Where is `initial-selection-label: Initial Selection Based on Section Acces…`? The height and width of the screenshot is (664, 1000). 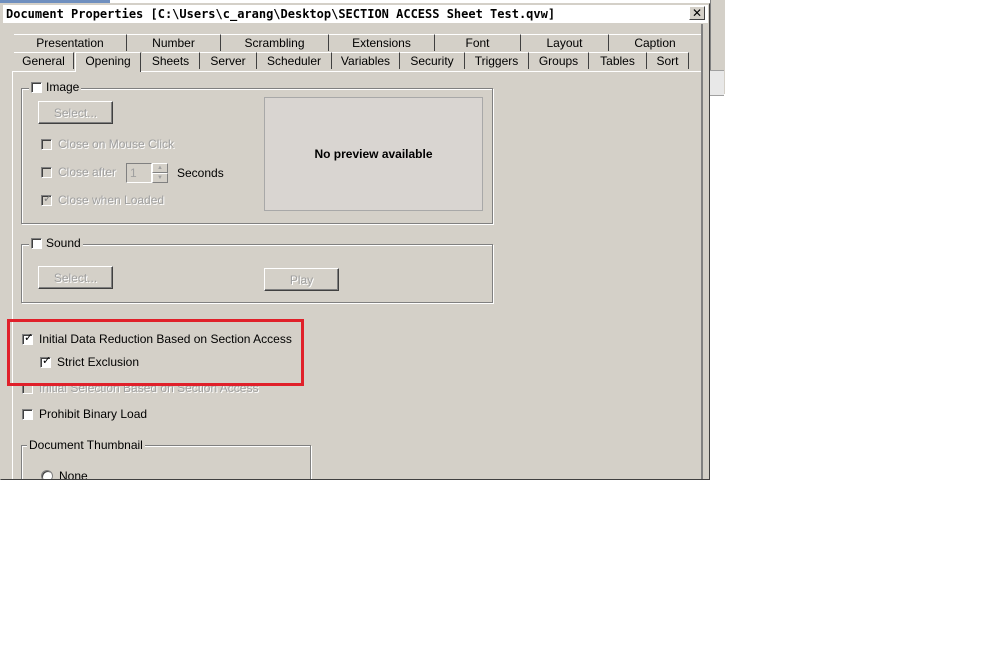 initial-selection-label: Initial Selection Based on Section Acces… is located at coordinates (149, 388).